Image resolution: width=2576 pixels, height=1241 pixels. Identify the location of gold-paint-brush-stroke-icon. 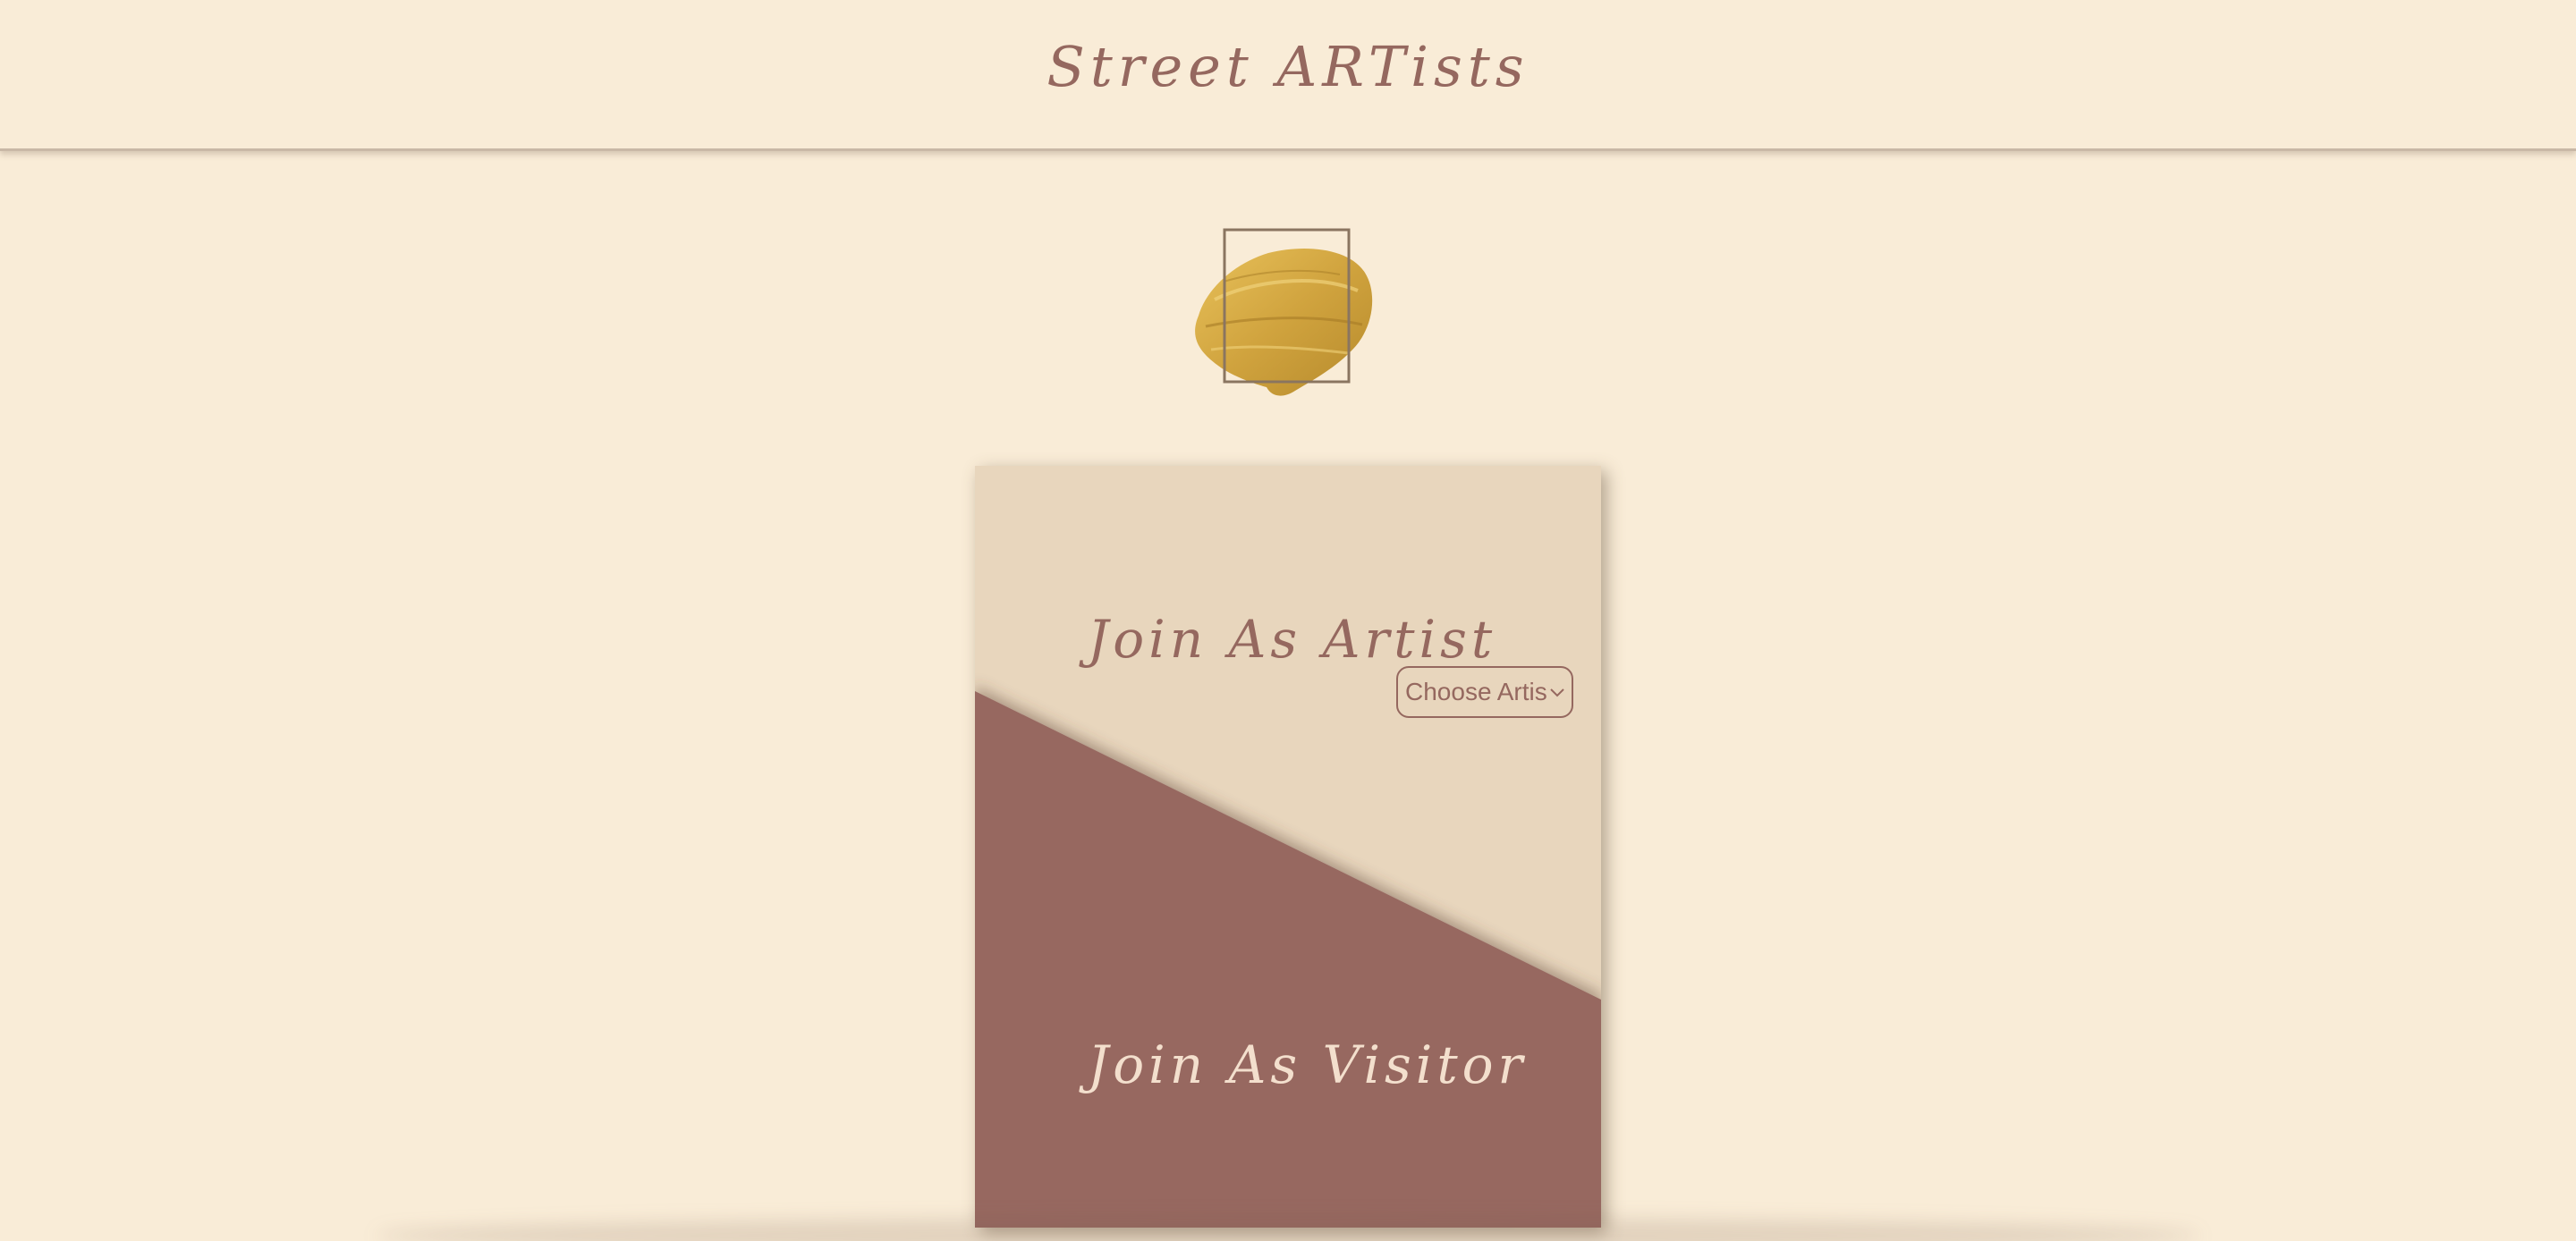
(1284, 312).